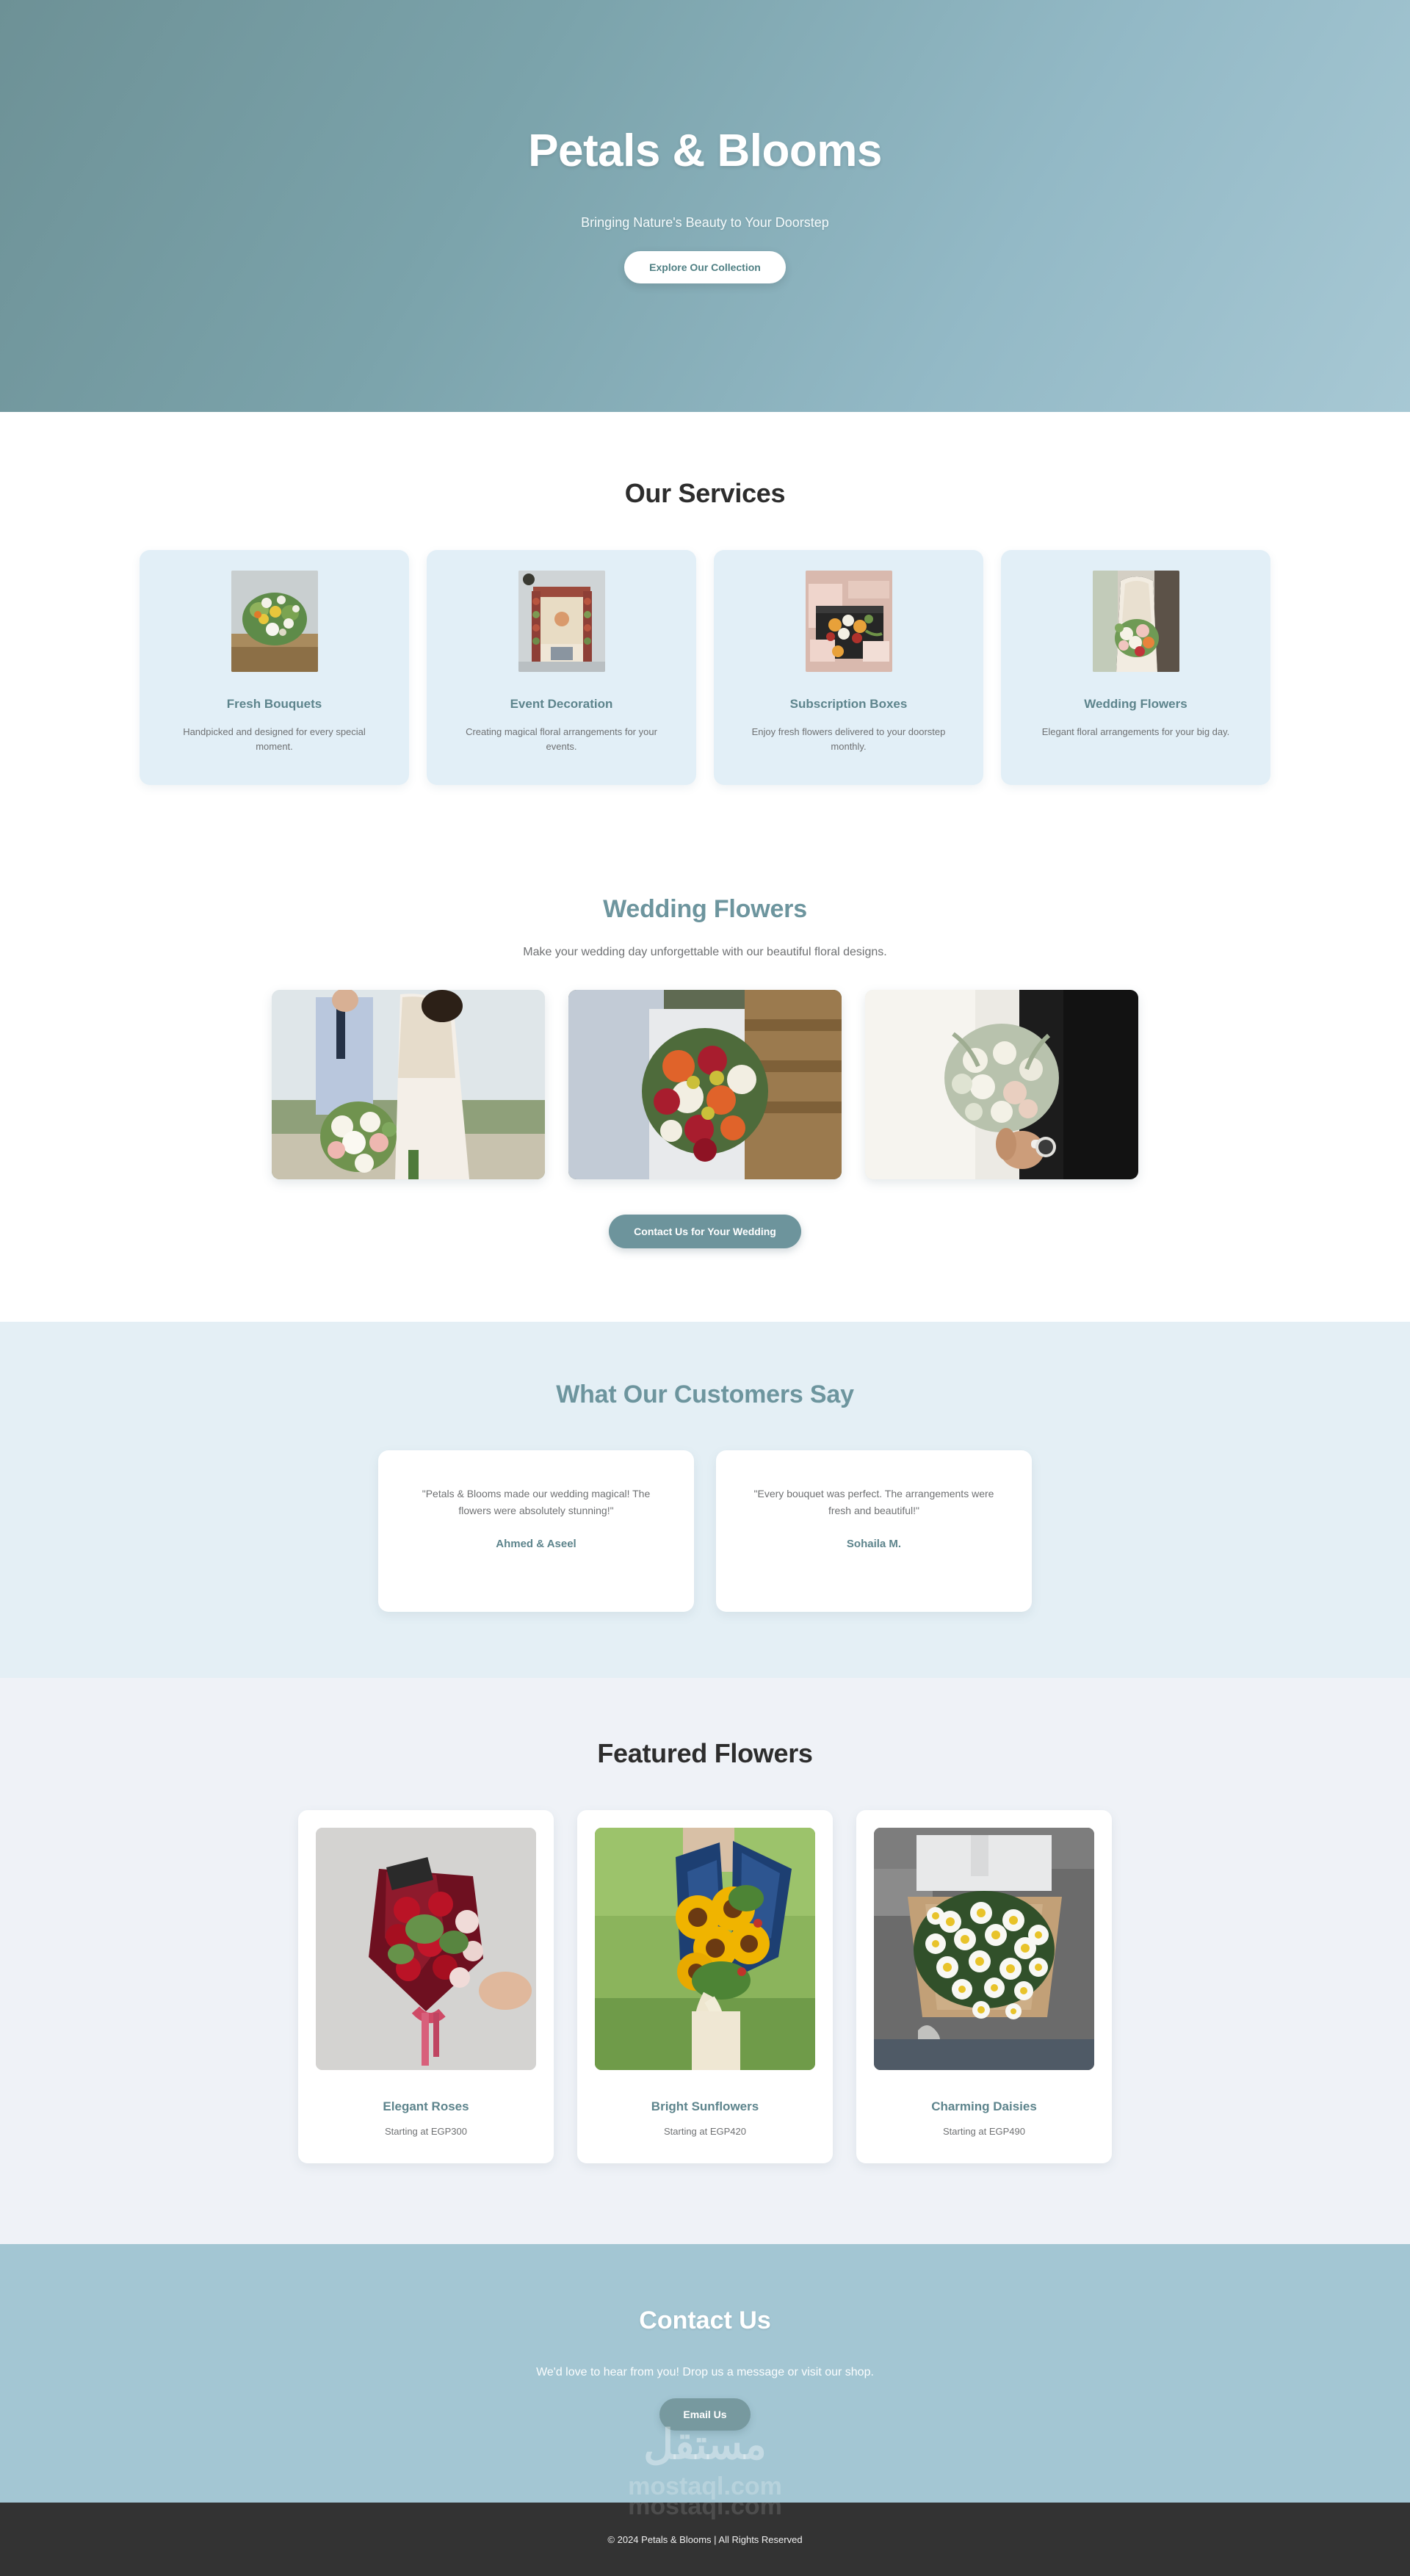 The height and width of the screenshot is (2576, 1410). What do you see at coordinates (561, 704) in the screenshot?
I see `service-name: Event Decoration` at bounding box center [561, 704].